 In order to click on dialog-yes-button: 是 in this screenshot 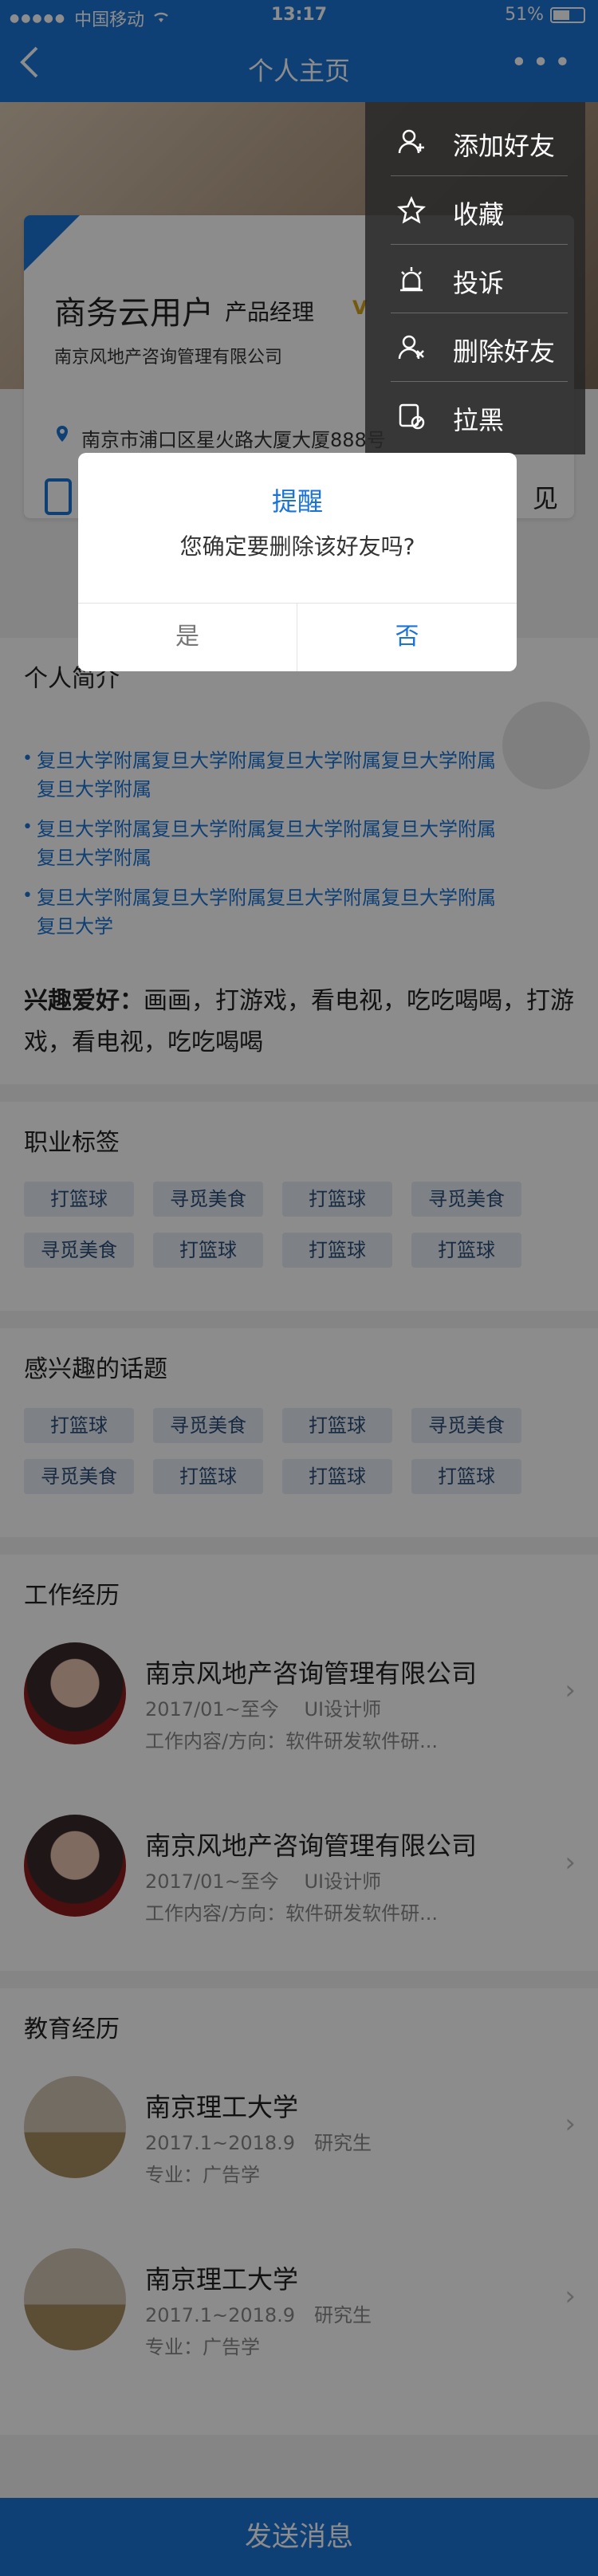, I will do `click(188, 637)`.